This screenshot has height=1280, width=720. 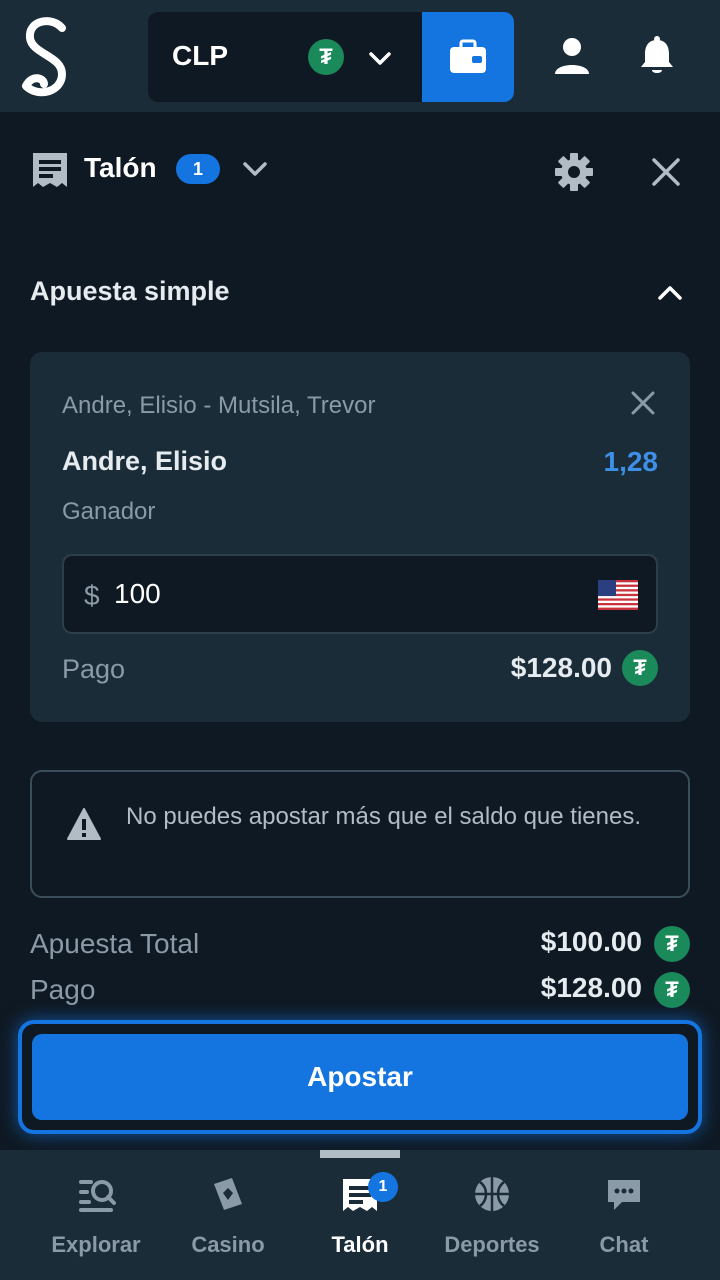 I want to click on nav-explore: Explorar, so click(x=96, y=1224).